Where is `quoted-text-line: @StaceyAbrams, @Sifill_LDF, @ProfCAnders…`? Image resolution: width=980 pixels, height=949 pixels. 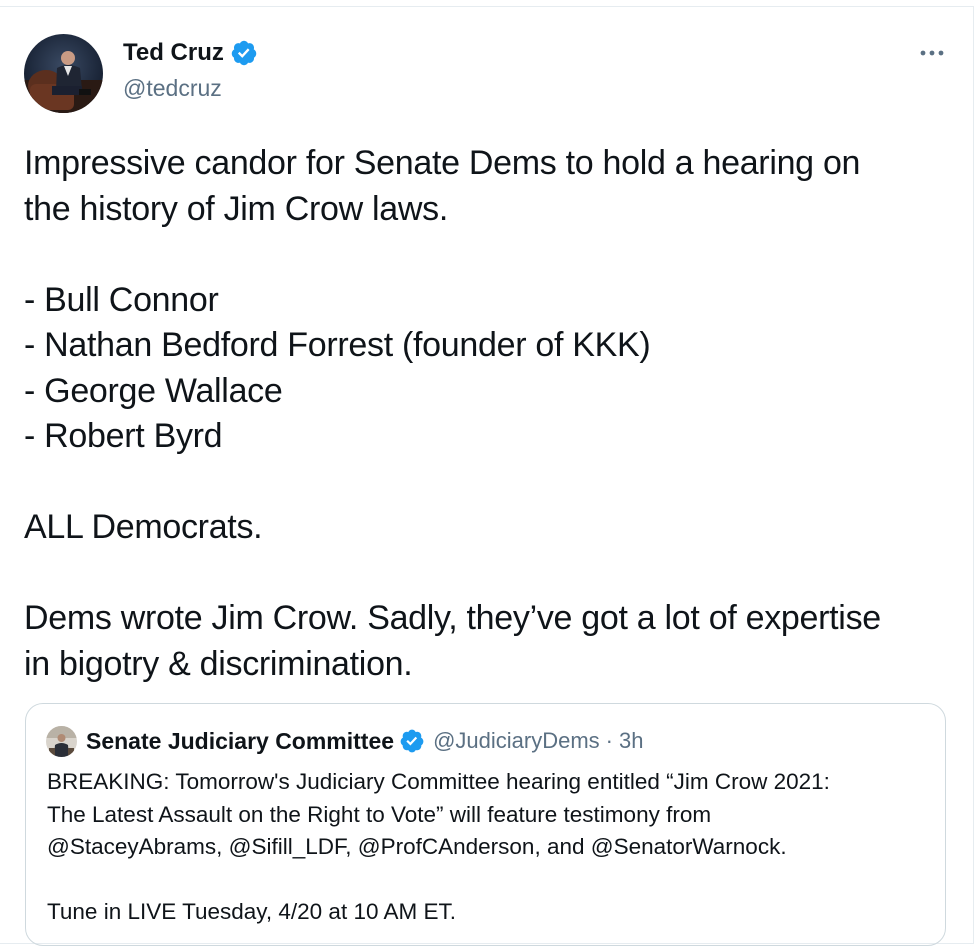 quoted-text-line: @StaceyAbrams, @Sifill_LDF, @ProfCAnders… is located at coordinates (417, 846).